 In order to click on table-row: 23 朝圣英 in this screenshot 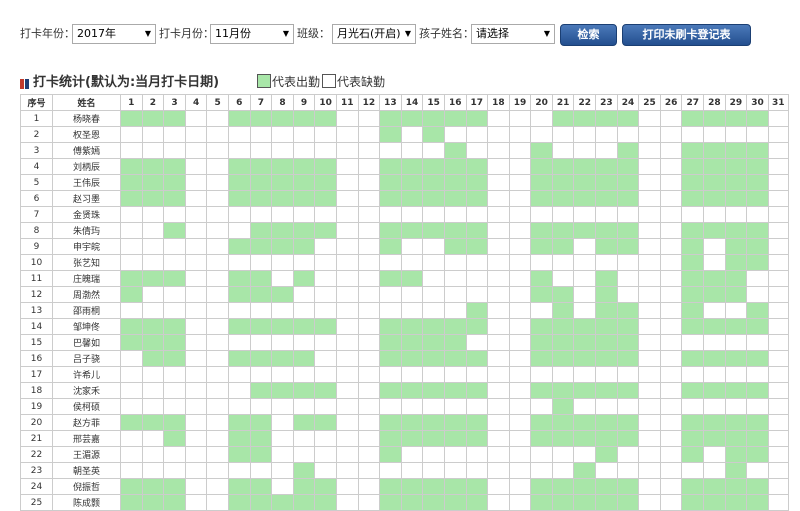, I will do `click(404, 470)`.